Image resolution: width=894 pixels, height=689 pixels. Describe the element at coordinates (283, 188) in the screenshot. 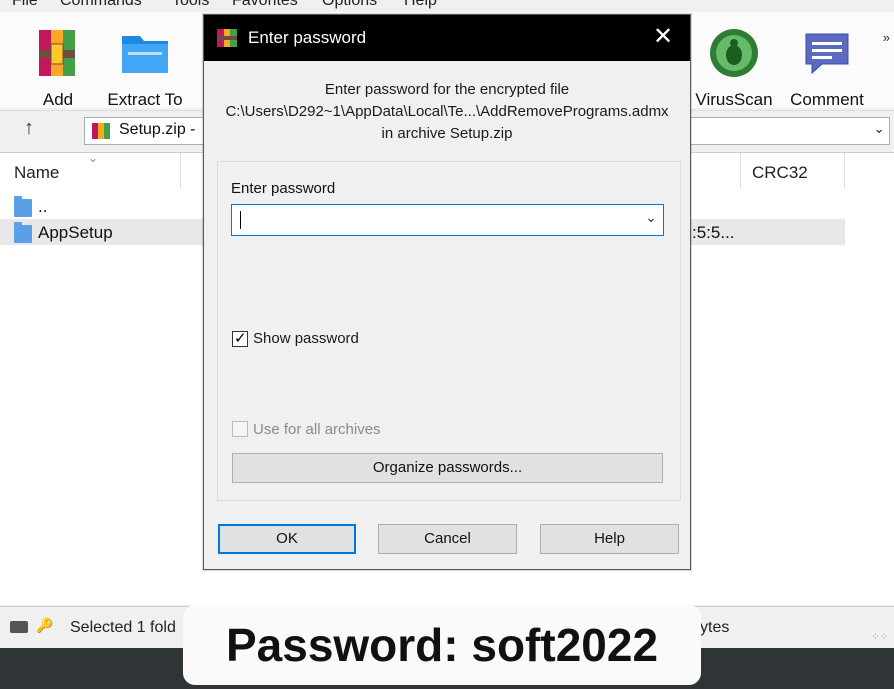

I see `password-label: Enter password` at that location.